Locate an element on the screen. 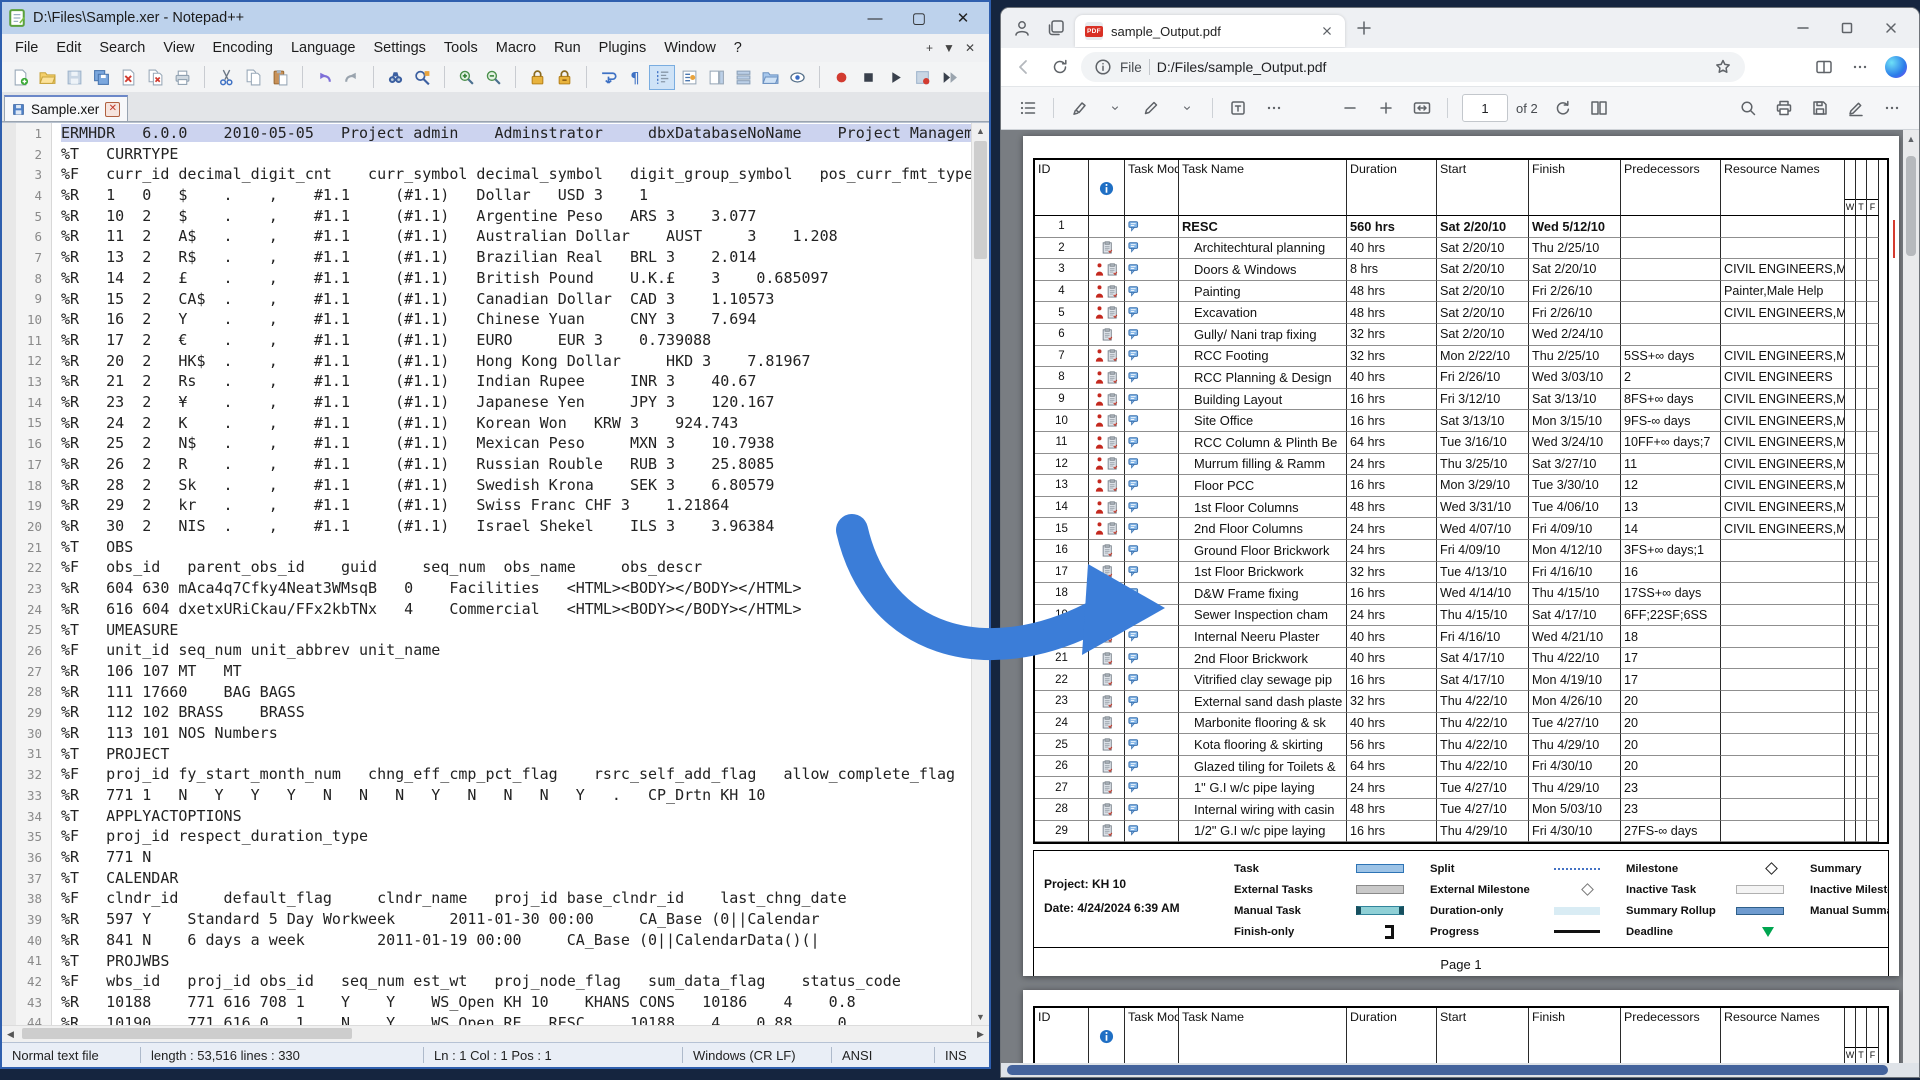 Image resolution: width=1920 pixels, height=1080 pixels. toolbar-zoom-out is located at coordinates (493, 77).